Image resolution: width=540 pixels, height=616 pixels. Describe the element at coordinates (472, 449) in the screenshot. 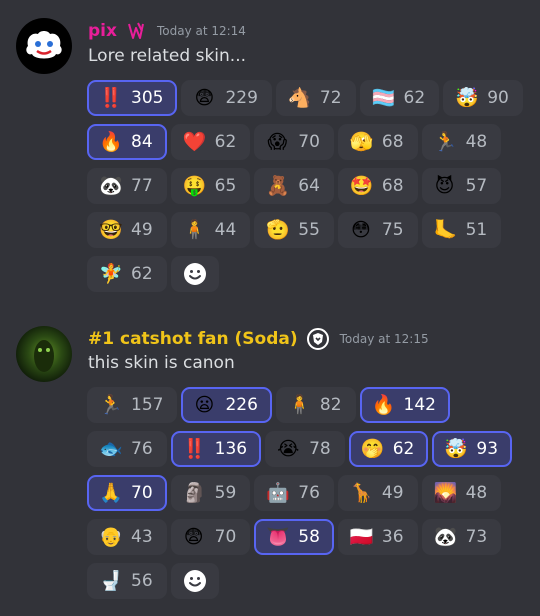

I see `reaction-mind-blown: 🤯 93` at that location.